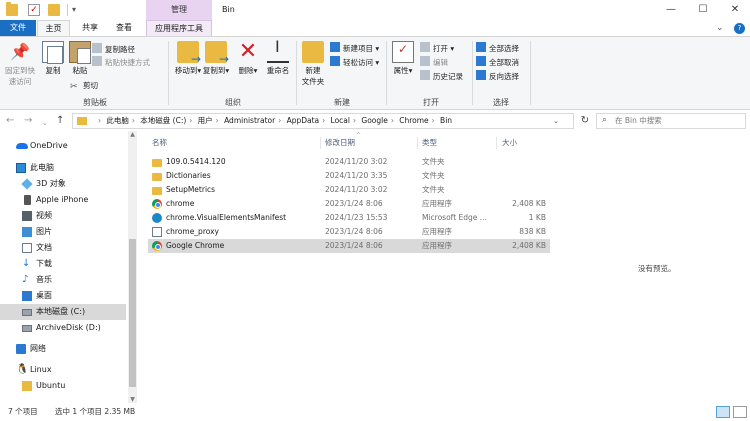  I want to click on back-arrow-icon: ←, so click(10, 121).